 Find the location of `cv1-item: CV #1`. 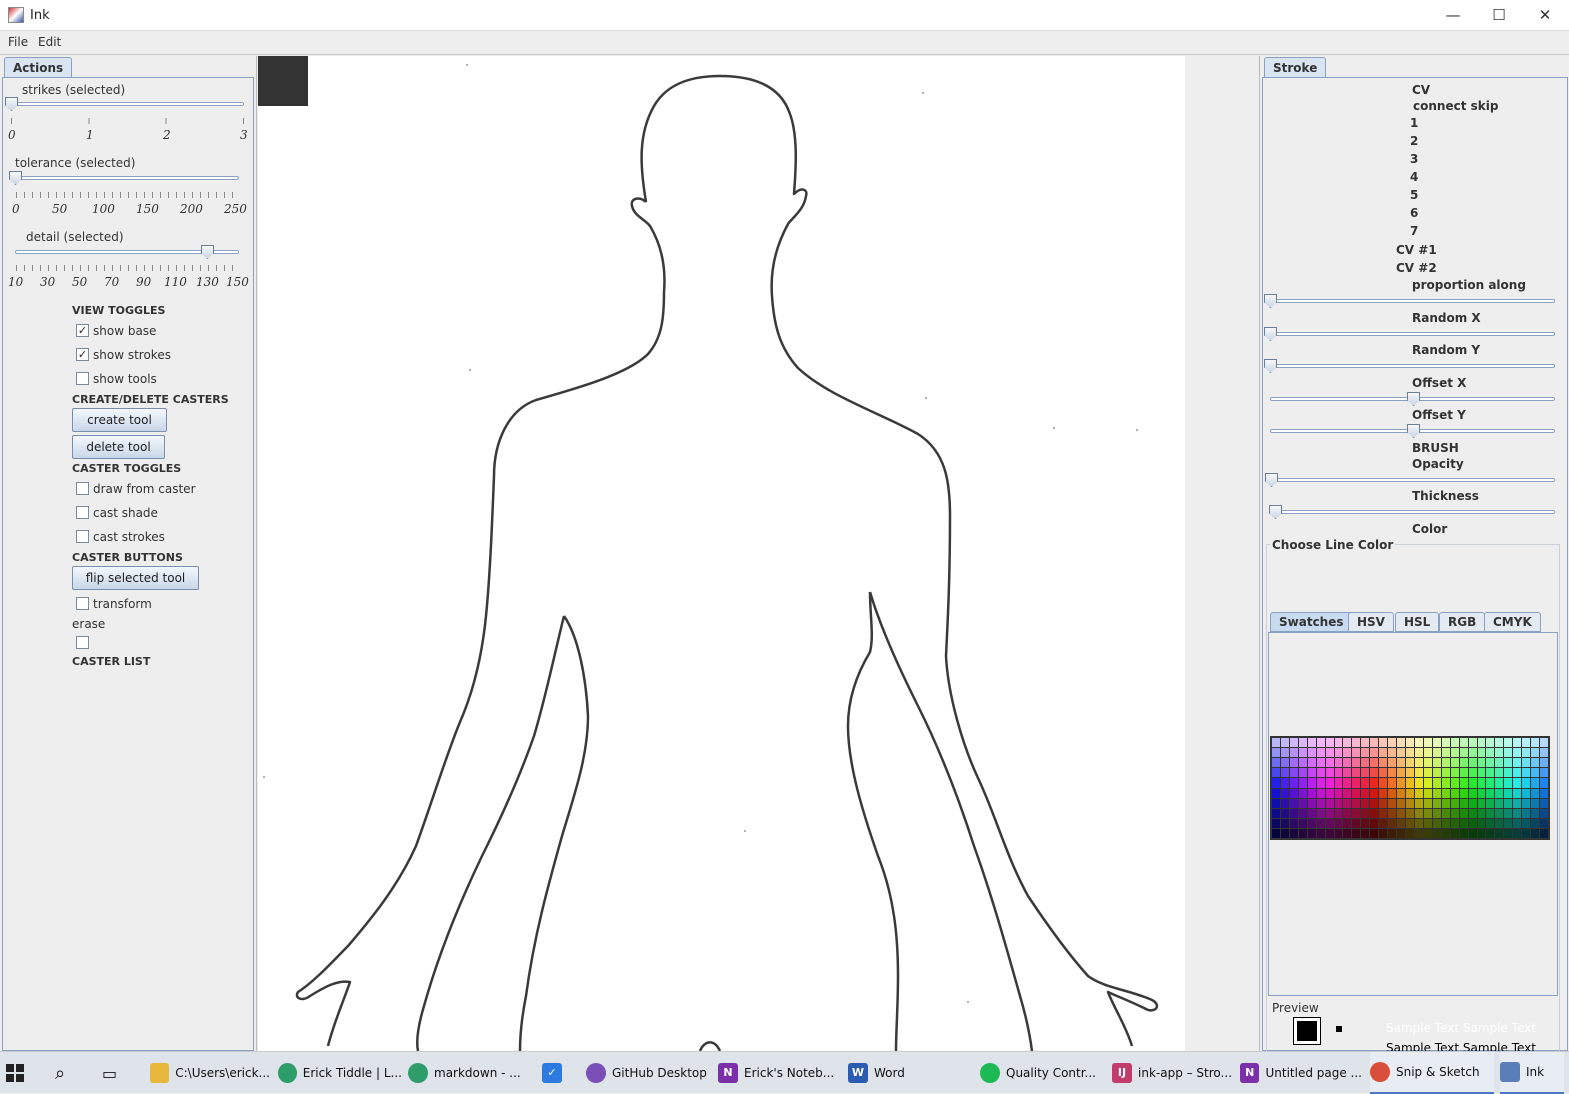

cv1-item: CV #1 is located at coordinates (1416, 250).